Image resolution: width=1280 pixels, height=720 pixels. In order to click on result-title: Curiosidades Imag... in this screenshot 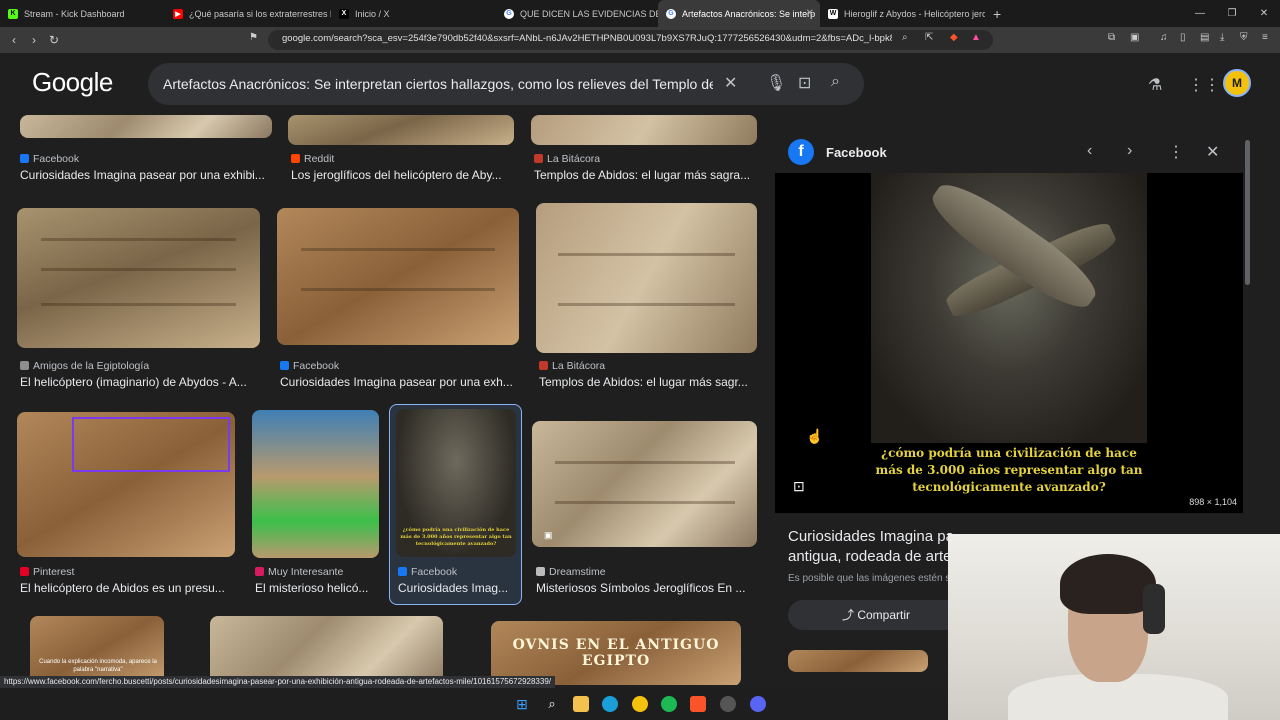, I will do `click(456, 588)`.